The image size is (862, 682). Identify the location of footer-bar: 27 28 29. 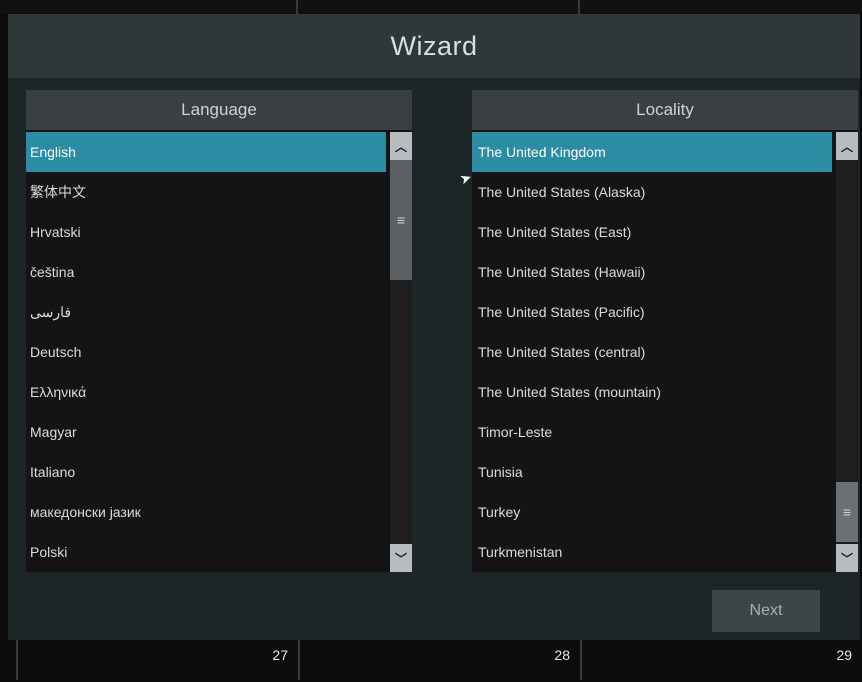
(431, 661).